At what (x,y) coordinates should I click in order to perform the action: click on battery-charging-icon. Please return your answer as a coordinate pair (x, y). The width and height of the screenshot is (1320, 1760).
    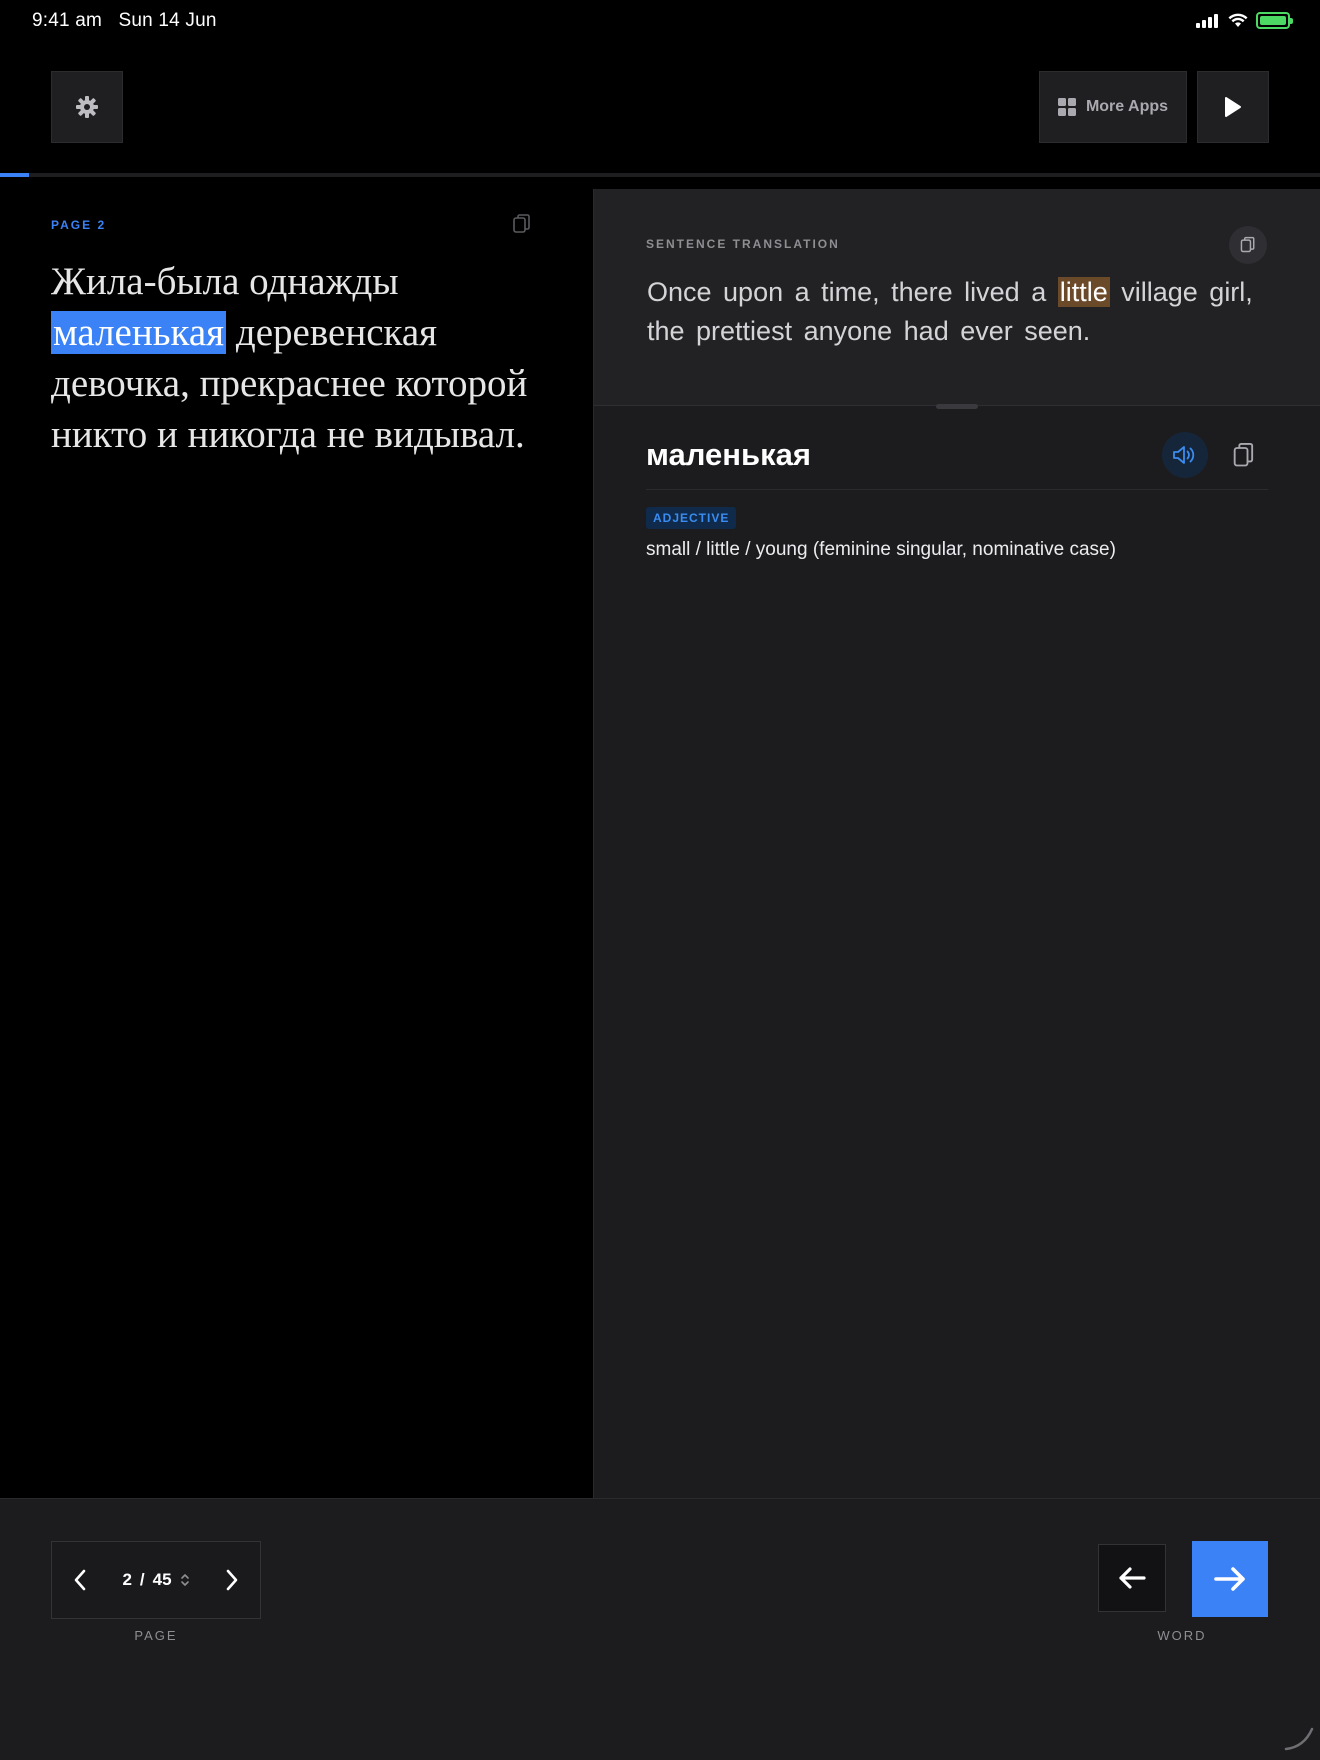
    Looking at the image, I should click on (1274, 20).